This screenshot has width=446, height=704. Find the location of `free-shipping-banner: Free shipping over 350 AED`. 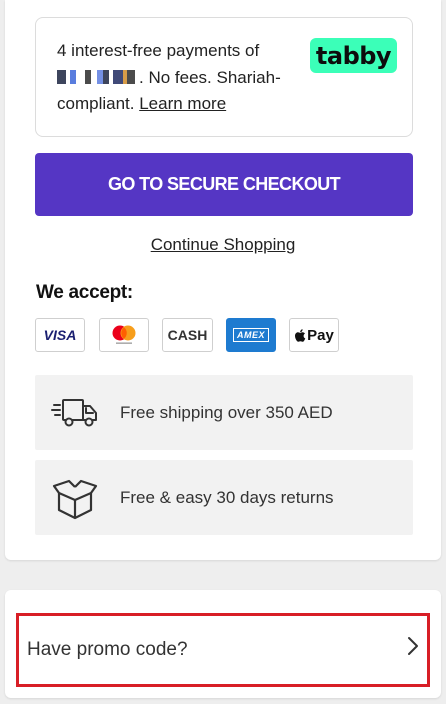

free-shipping-banner: Free shipping over 350 AED is located at coordinates (224, 412).